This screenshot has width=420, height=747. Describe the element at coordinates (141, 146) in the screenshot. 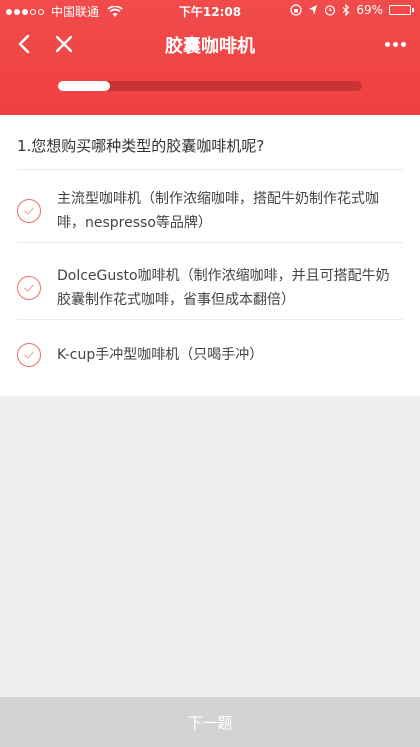

I see `question-text: 1.您想购买哪种类型的胶囊咖啡机呢?` at that location.